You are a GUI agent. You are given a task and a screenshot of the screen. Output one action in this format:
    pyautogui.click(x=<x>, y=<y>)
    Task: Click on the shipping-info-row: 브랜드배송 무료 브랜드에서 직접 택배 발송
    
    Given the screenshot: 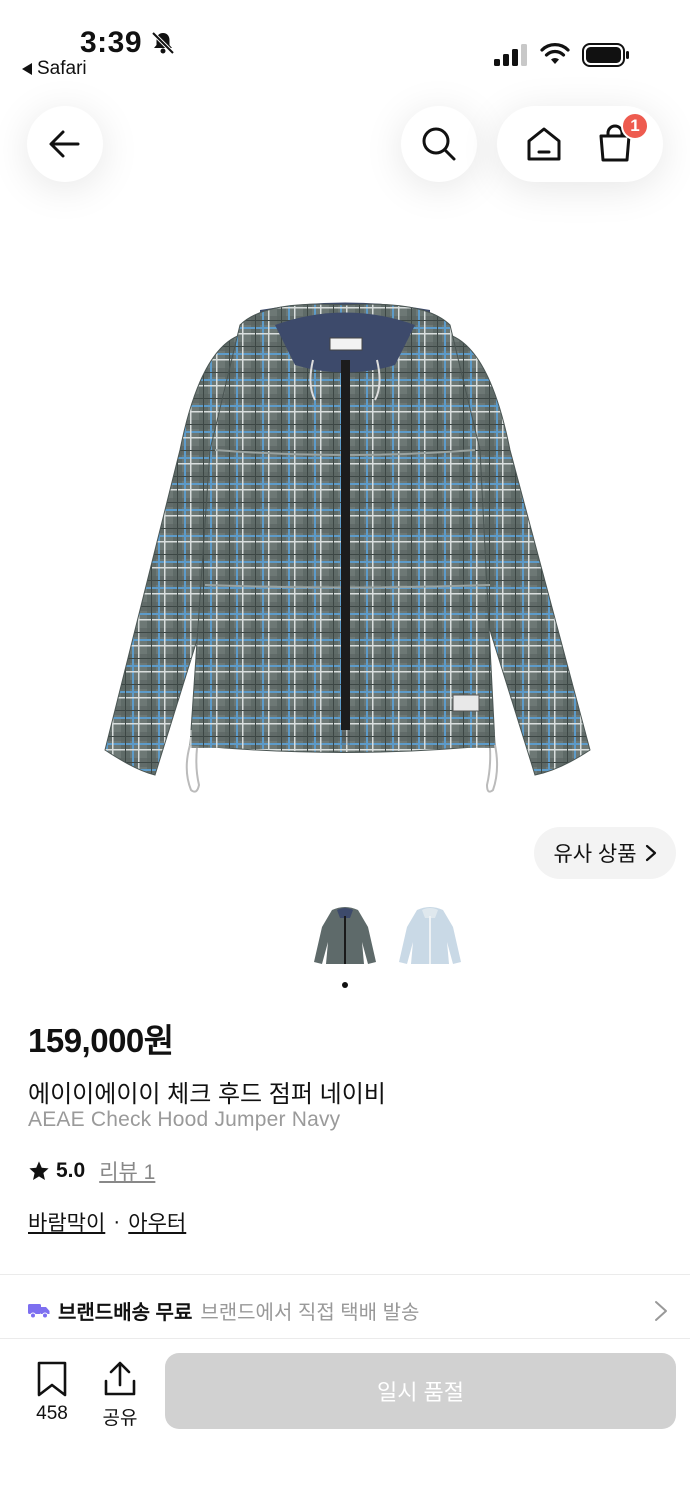 What is the action you would take?
    pyautogui.click(x=348, y=1310)
    